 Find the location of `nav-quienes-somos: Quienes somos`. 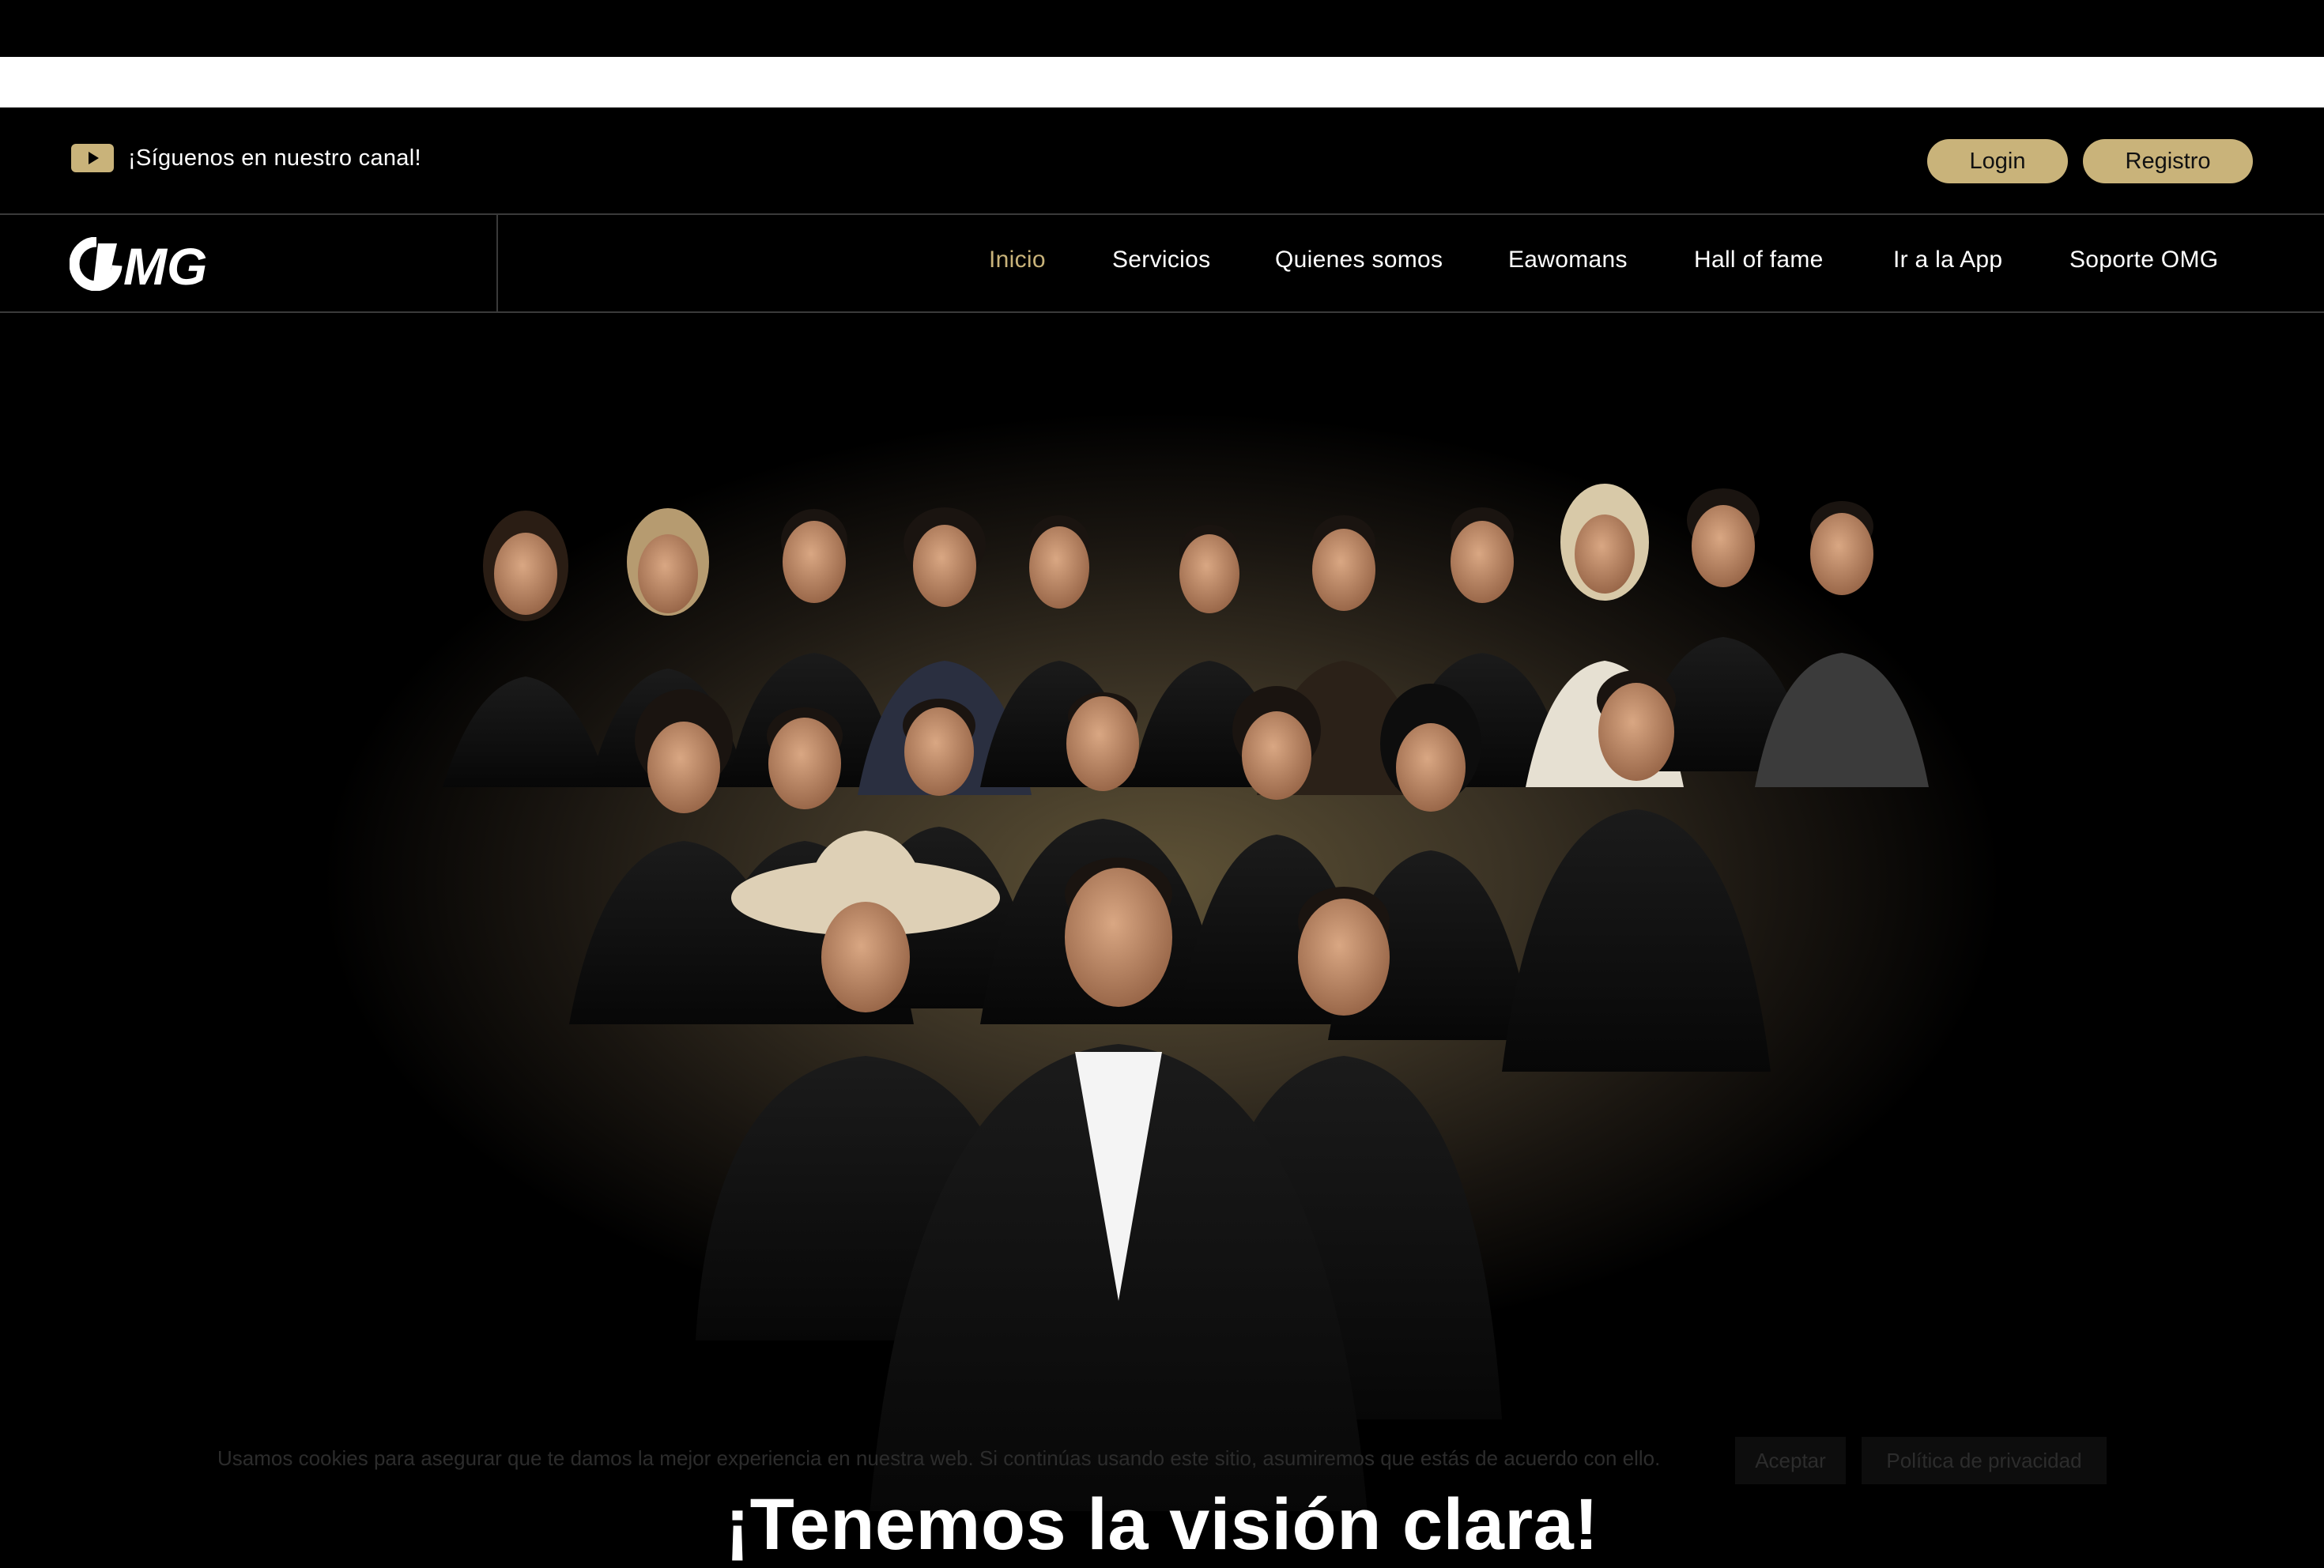

nav-quienes-somos: Quienes somos is located at coordinates (1359, 260).